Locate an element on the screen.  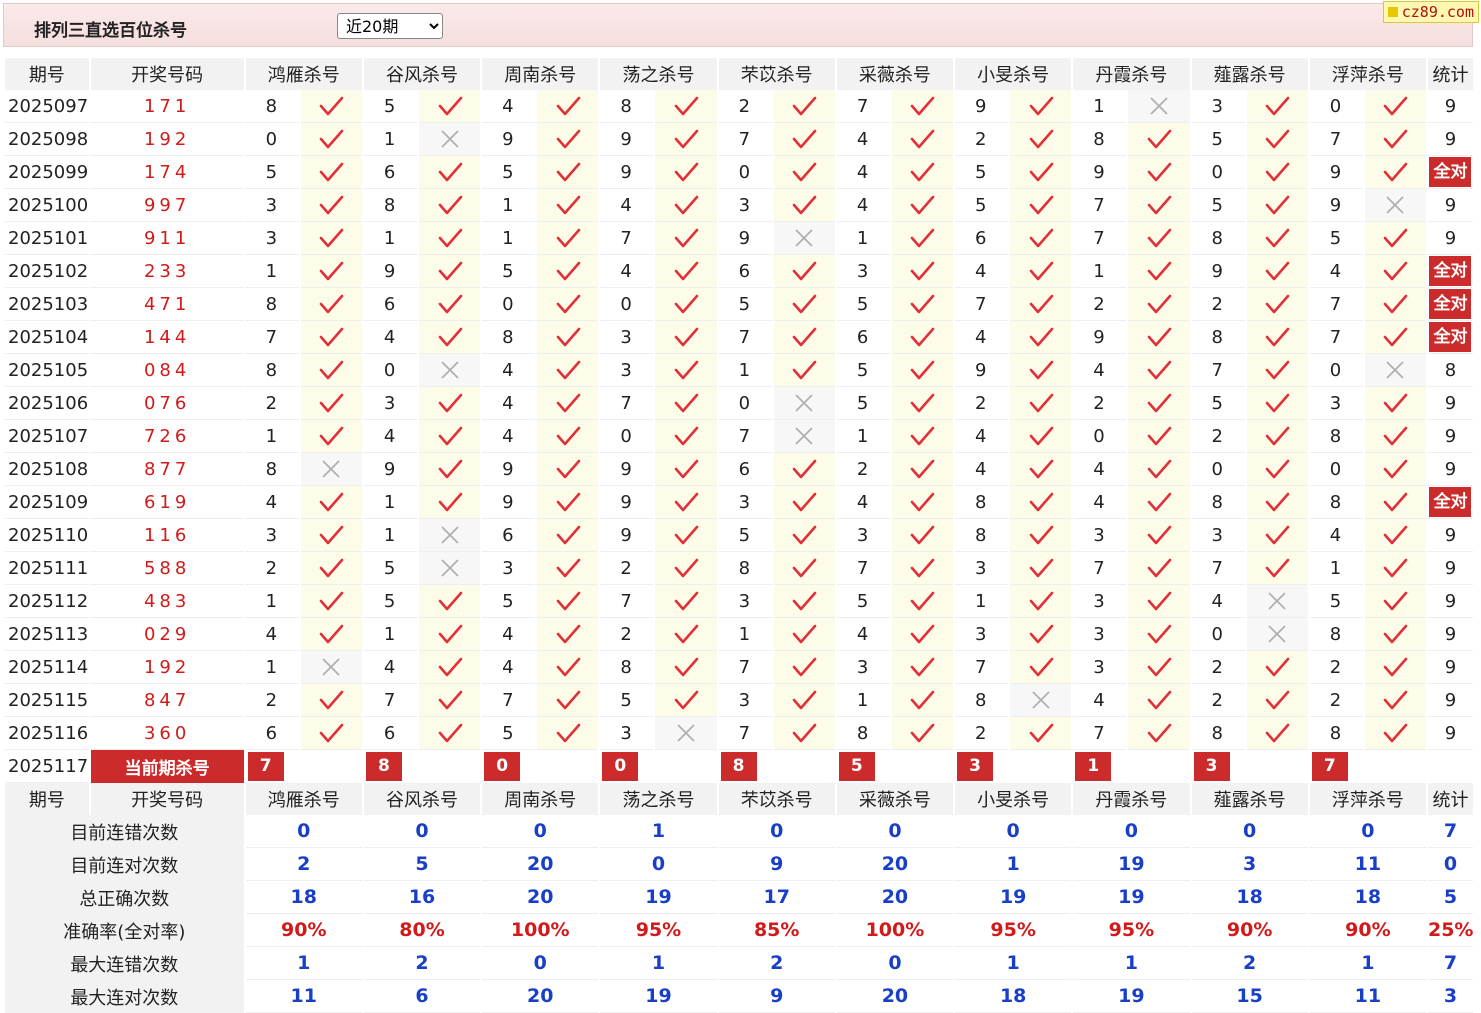
current-kill-cell: 3 is located at coordinates (1013, 766).